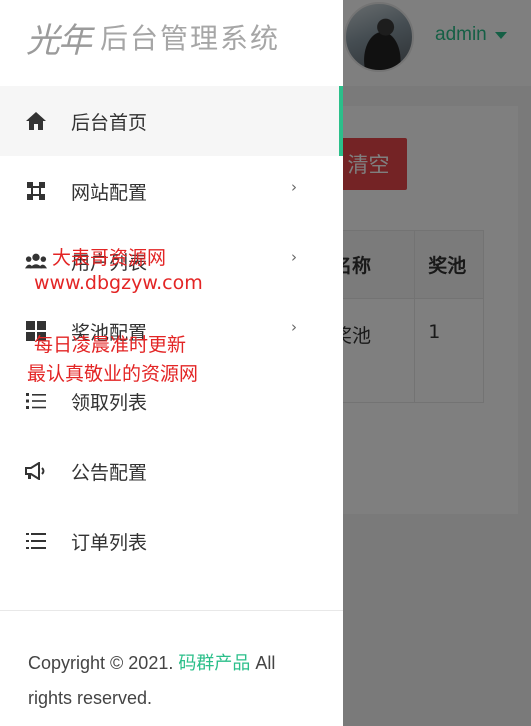 The width and height of the screenshot is (531, 726). Describe the element at coordinates (36, 191) in the screenshot. I see `settings-icon` at that location.